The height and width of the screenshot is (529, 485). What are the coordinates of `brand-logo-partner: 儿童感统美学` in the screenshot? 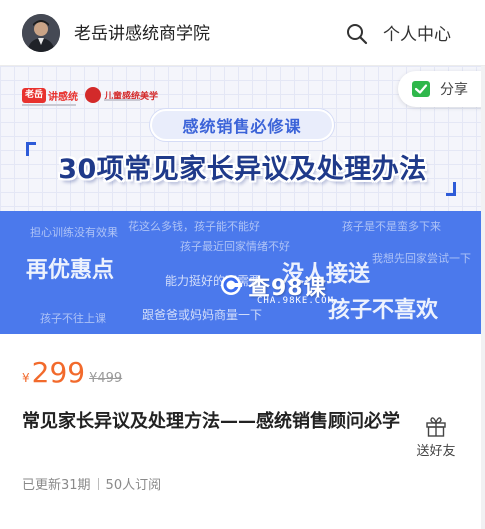 It's located at (121, 95).